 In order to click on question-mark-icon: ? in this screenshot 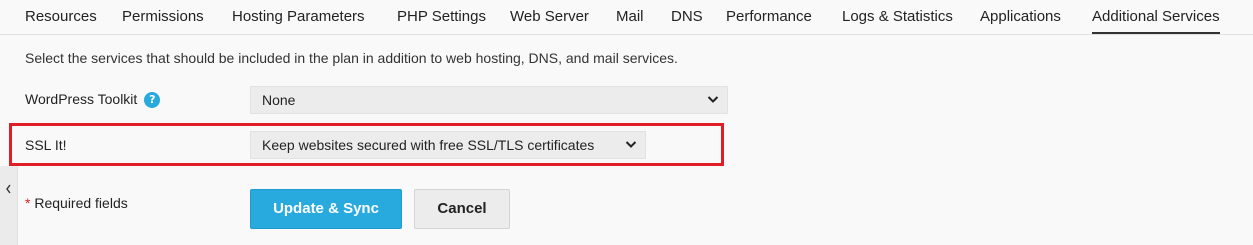, I will do `click(152, 100)`.